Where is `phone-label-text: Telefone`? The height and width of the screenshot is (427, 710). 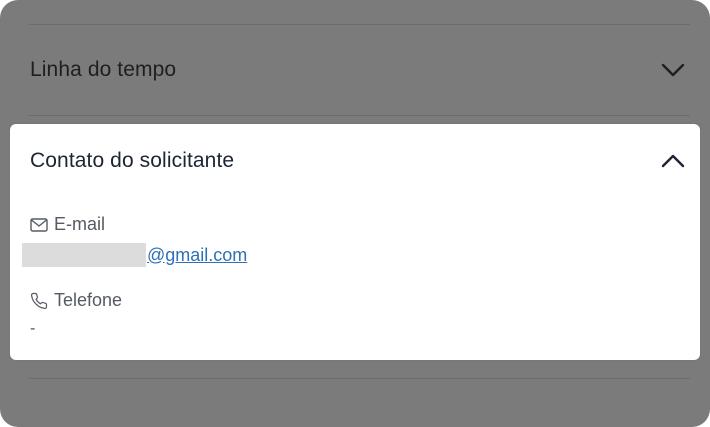
phone-label-text: Telefone is located at coordinates (88, 300).